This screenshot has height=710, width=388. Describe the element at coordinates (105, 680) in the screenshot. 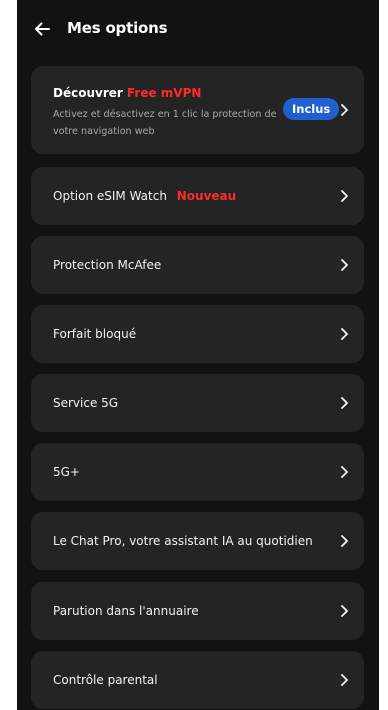

I see `option-controle-parental-label: Contrôle parental` at that location.